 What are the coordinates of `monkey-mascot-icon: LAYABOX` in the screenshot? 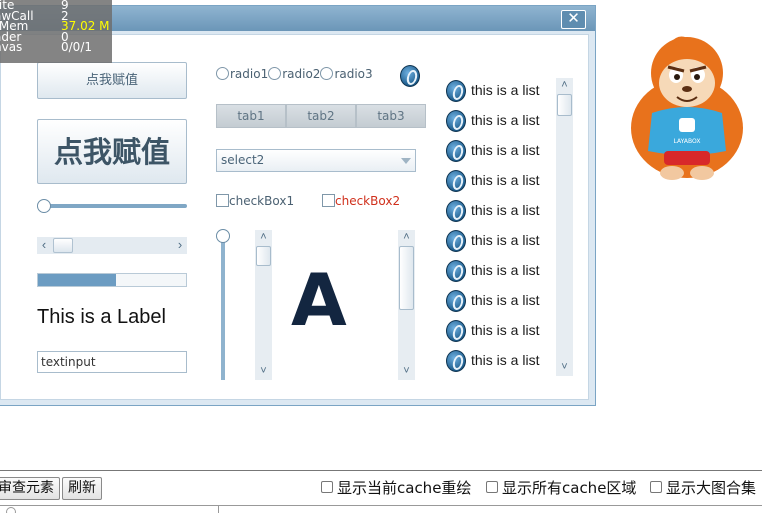 It's located at (687, 108).